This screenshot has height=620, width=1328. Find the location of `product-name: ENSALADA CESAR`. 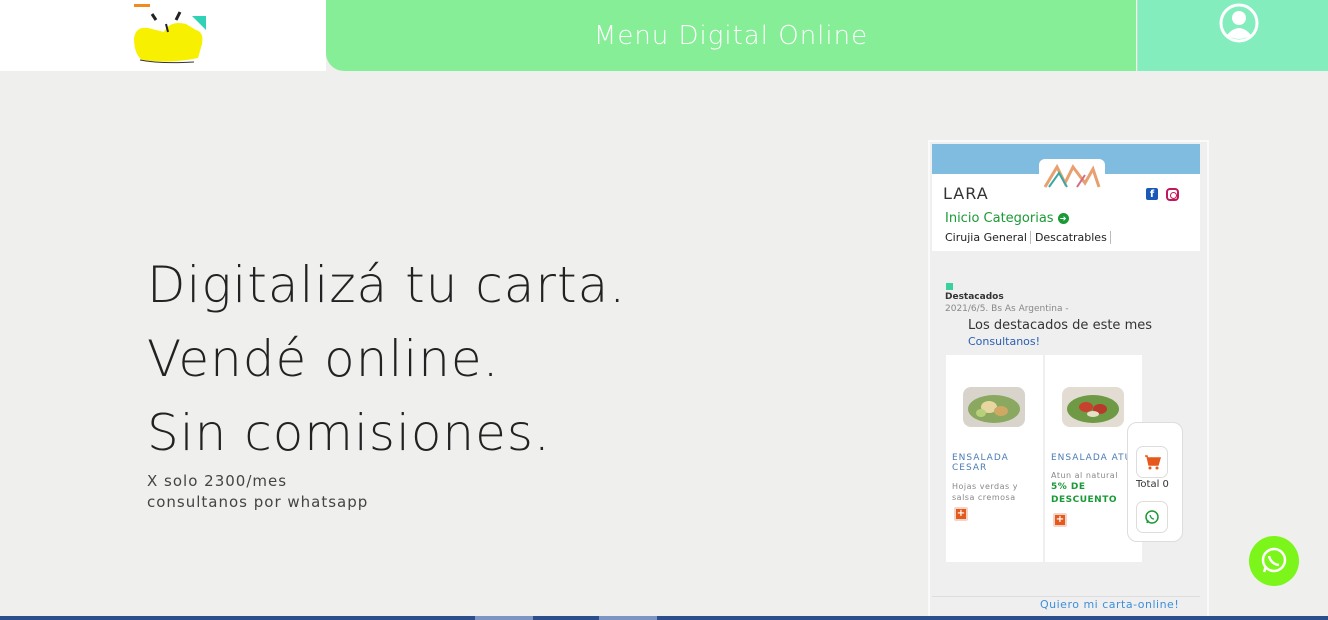

product-name: ENSALADA CESAR is located at coordinates (980, 463).